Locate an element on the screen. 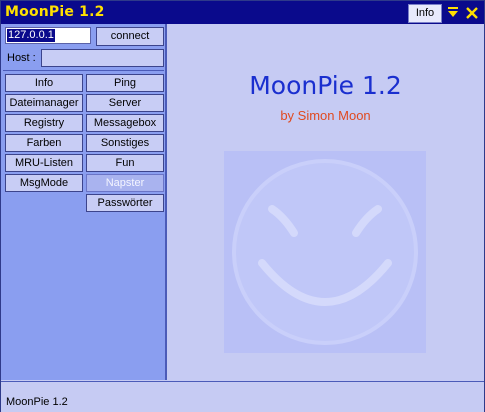  connect-button: connect is located at coordinates (130, 36).